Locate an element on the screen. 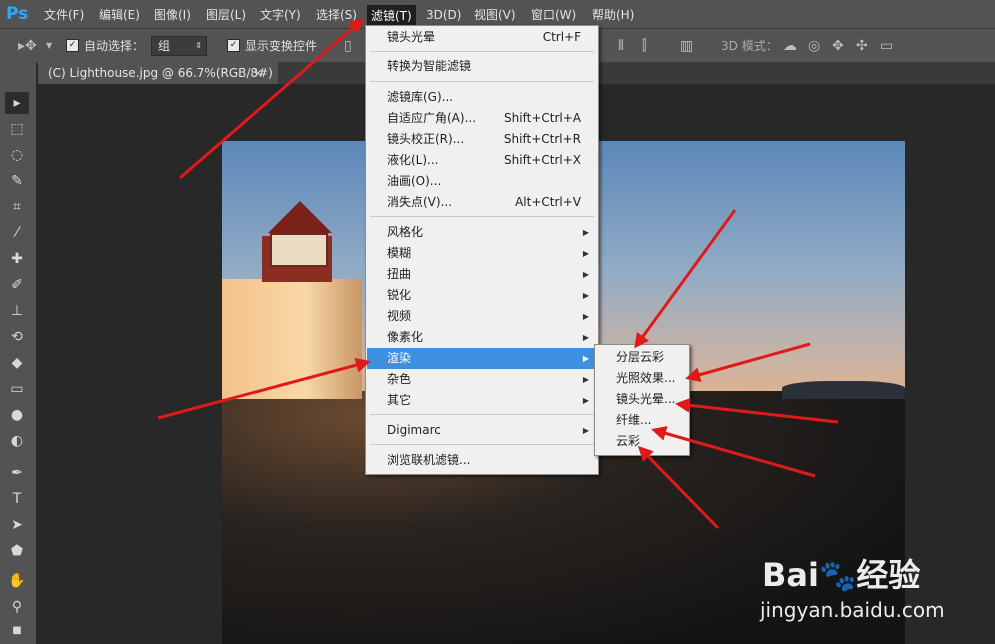  photoshop-logo: Ps is located at coordinates (17, 14).